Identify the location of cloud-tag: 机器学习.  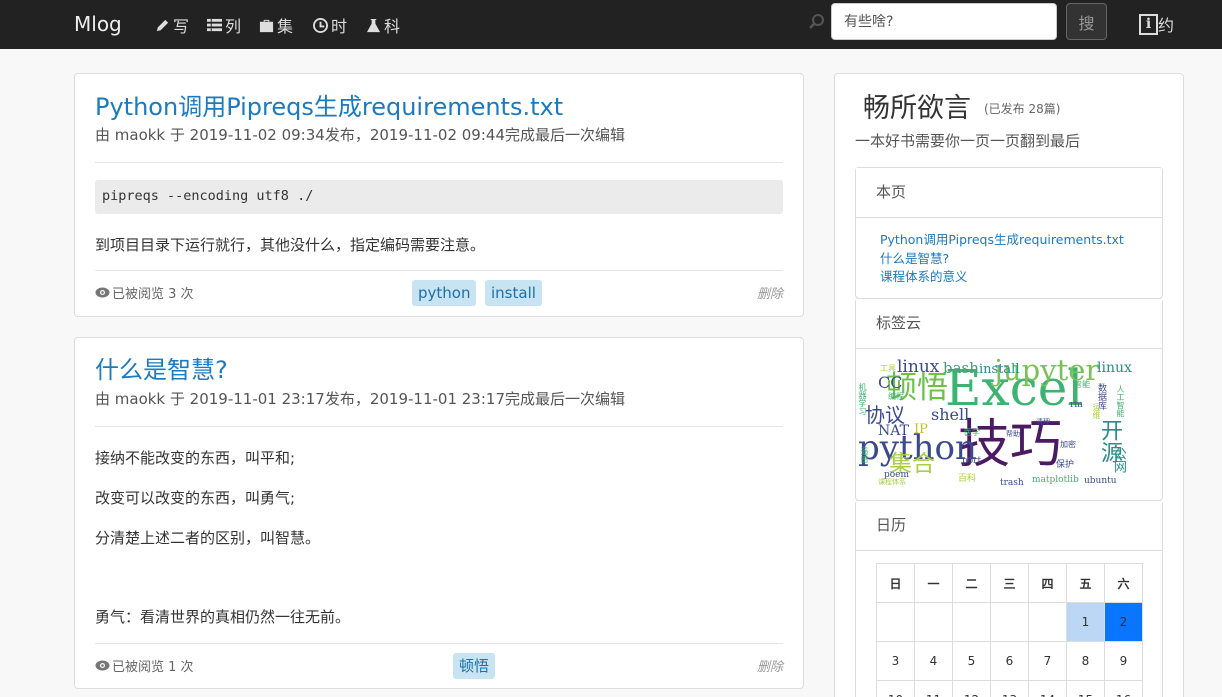
(862, 399).